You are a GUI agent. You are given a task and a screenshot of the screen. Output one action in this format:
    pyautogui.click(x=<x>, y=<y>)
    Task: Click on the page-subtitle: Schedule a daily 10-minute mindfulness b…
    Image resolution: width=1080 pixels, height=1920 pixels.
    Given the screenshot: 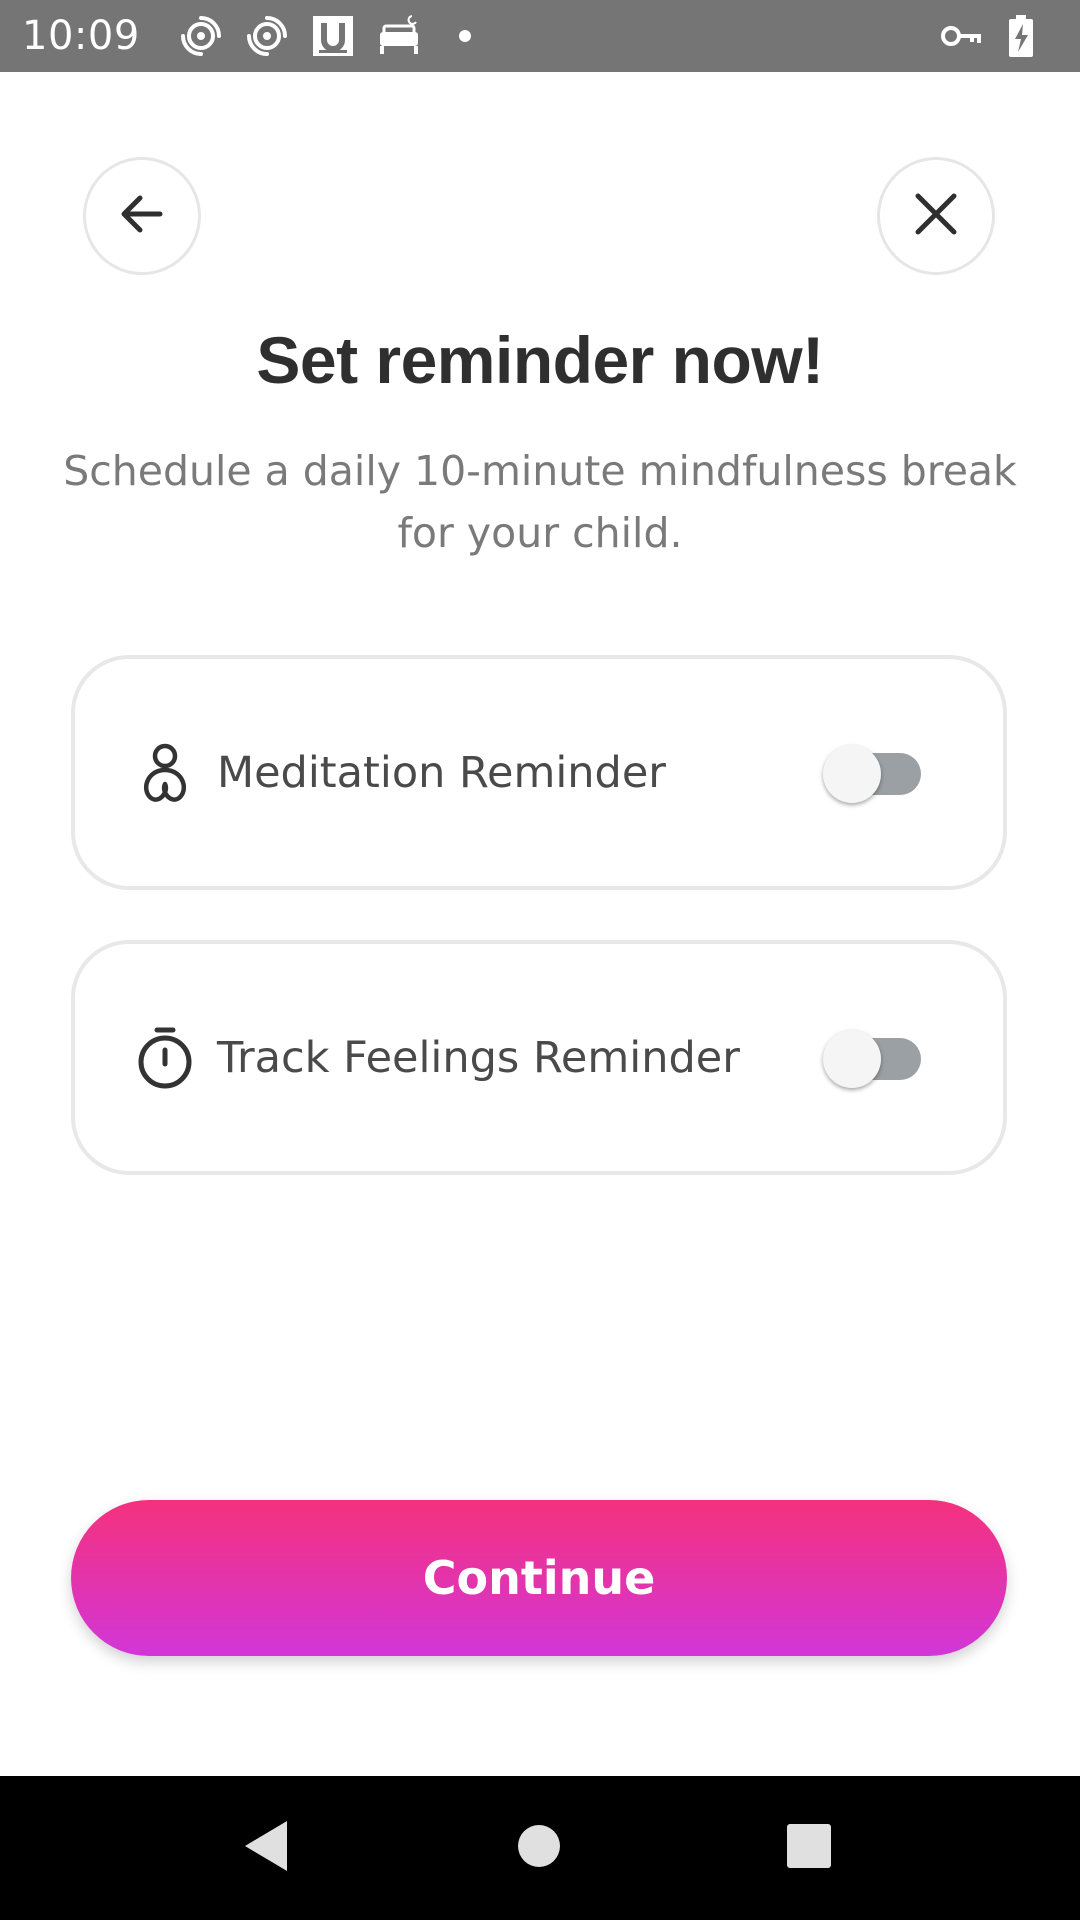 What is the action you would take?
    pyautogui.click(x=540, y=502)
    